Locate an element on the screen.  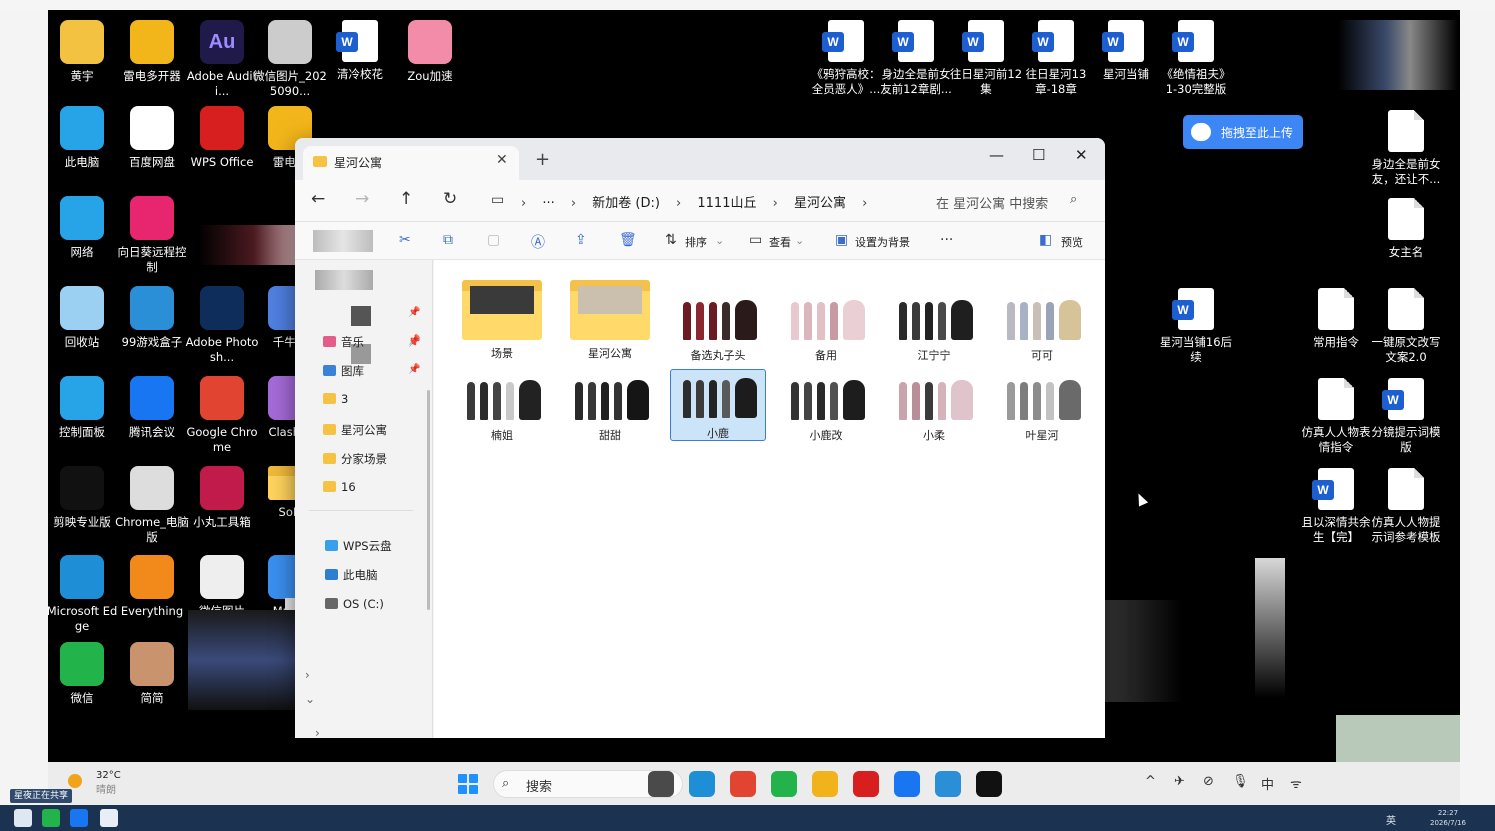
language-indicator: 英 is located at coordinates (1391, 819).